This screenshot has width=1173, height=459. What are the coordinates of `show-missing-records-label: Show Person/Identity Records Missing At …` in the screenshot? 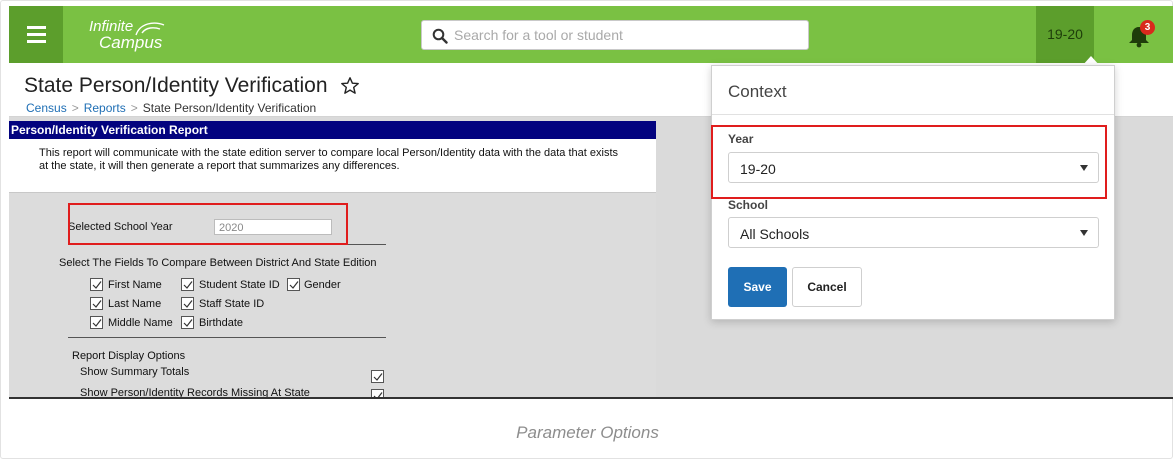 It's located at (195, 393).